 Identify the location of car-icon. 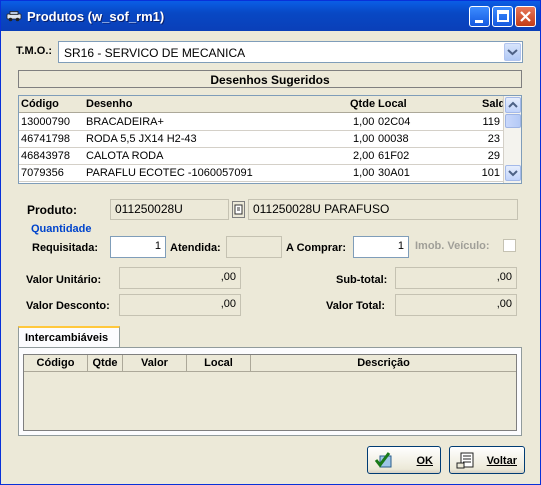
(14, 16).